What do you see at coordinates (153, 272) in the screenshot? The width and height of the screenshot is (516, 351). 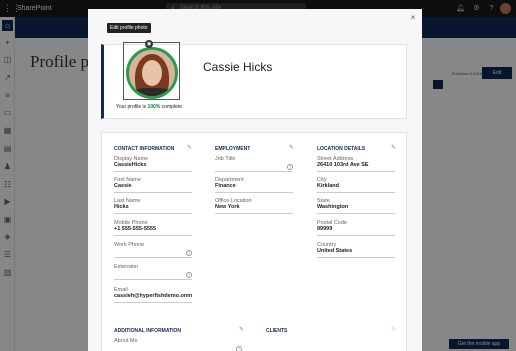 I see `extension-field: Extension ?` at bounding box center [153, 272].